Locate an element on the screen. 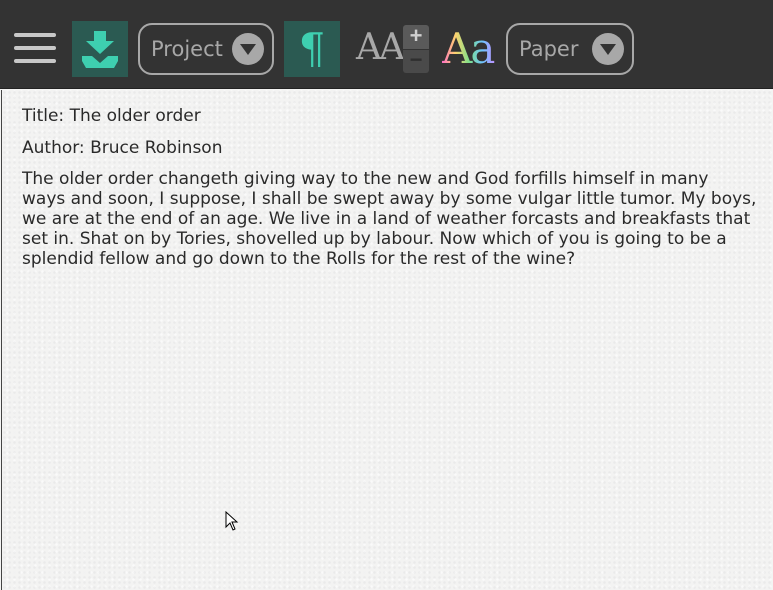  pilcrow-icon: ¶ is located at coordinates (312, 48).